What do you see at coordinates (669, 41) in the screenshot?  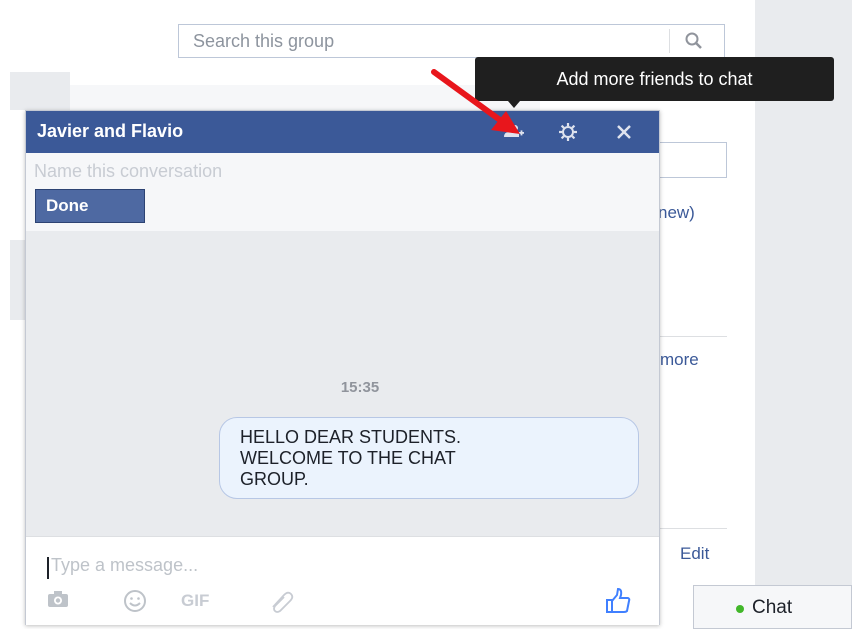 I see `search-divider` at bounding box center [669, 41].